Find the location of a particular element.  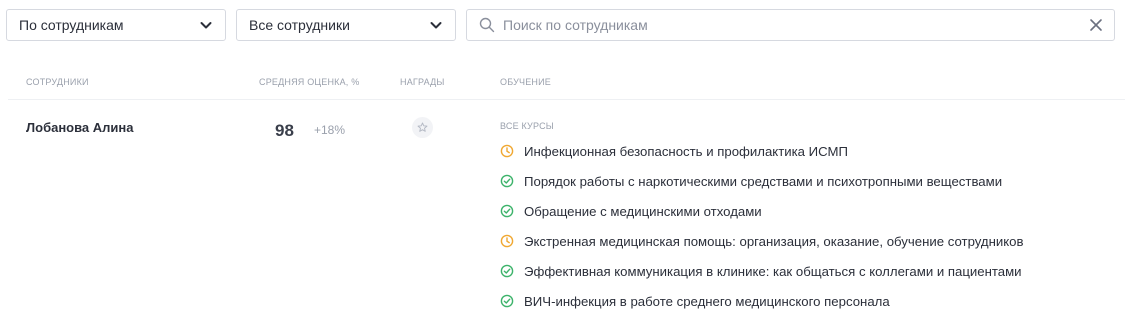

staff-filter-select: Все сотрудники is located at coordinates (346, 25).